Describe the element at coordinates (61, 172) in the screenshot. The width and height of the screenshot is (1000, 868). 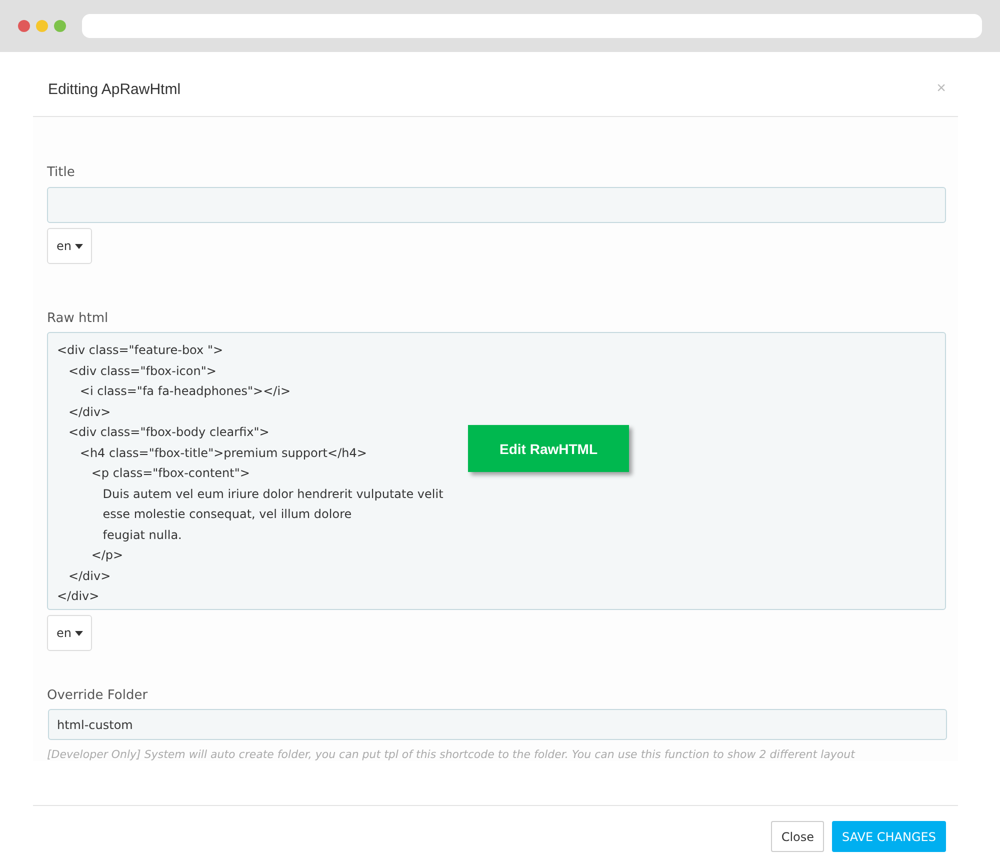
I see `field-label: Title` at that location.